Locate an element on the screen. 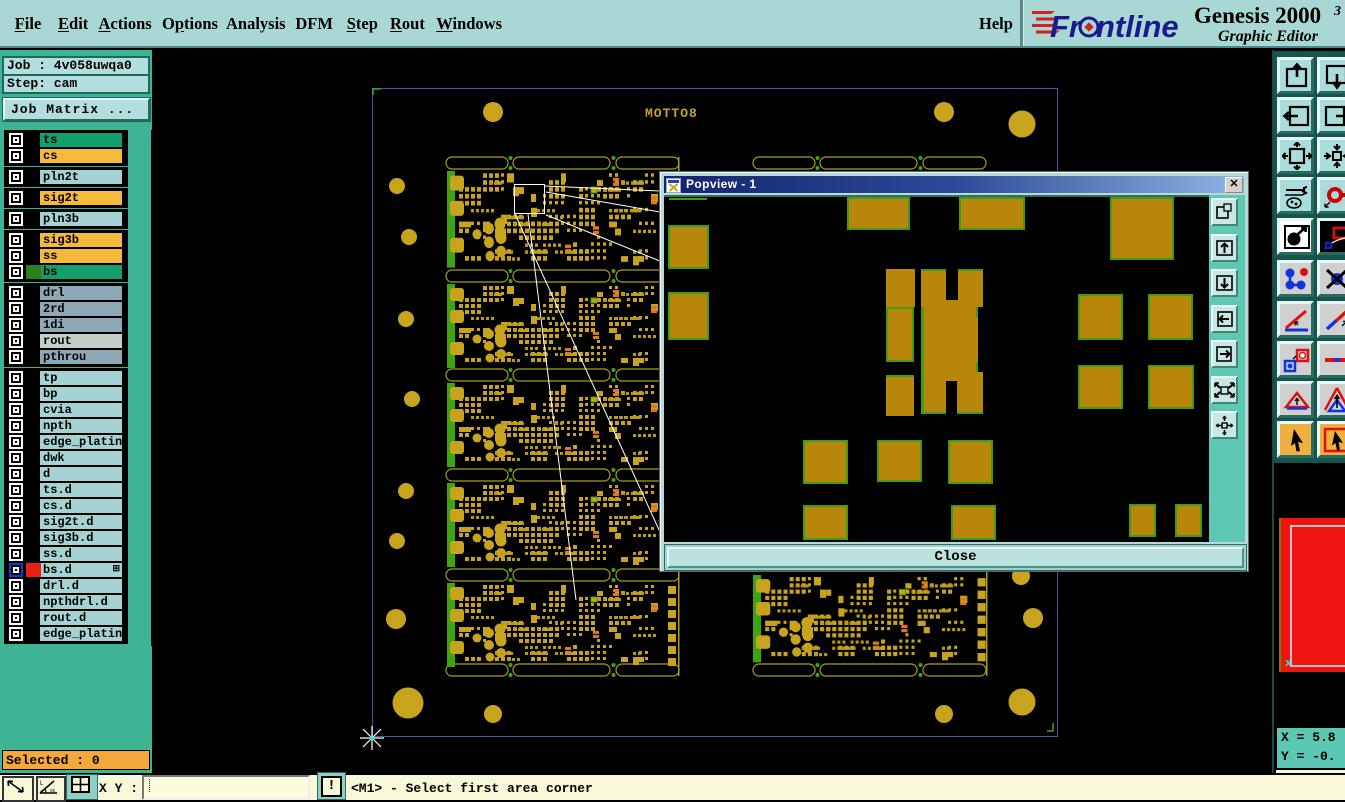 The width and height of the screenshot is (1345, 802). svg-text: oc is located at coordinates (53, 791).